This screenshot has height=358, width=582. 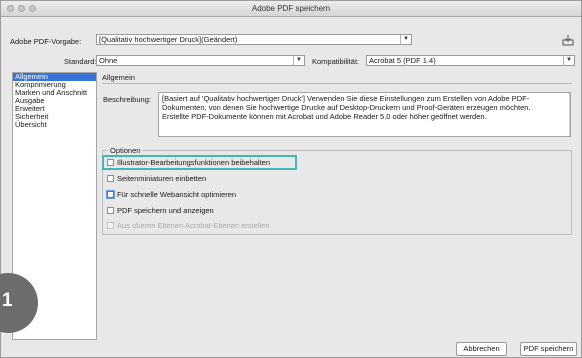 I want to click on options-title: Optionen, so click(x=125, y=150).